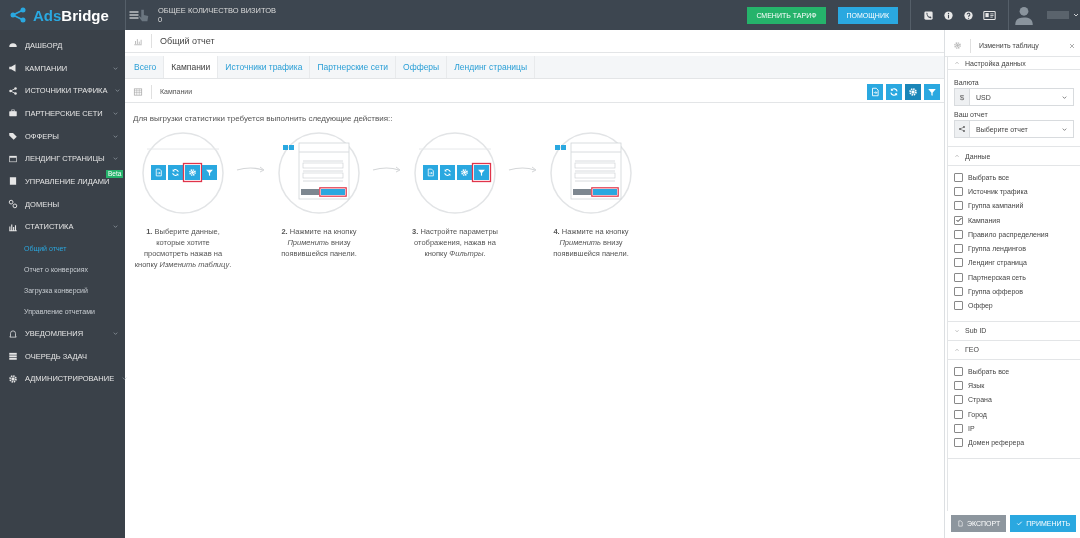 This screenshot has width=1080, height=538. I want to click on bridge-logo-icon, so click(18, 15).